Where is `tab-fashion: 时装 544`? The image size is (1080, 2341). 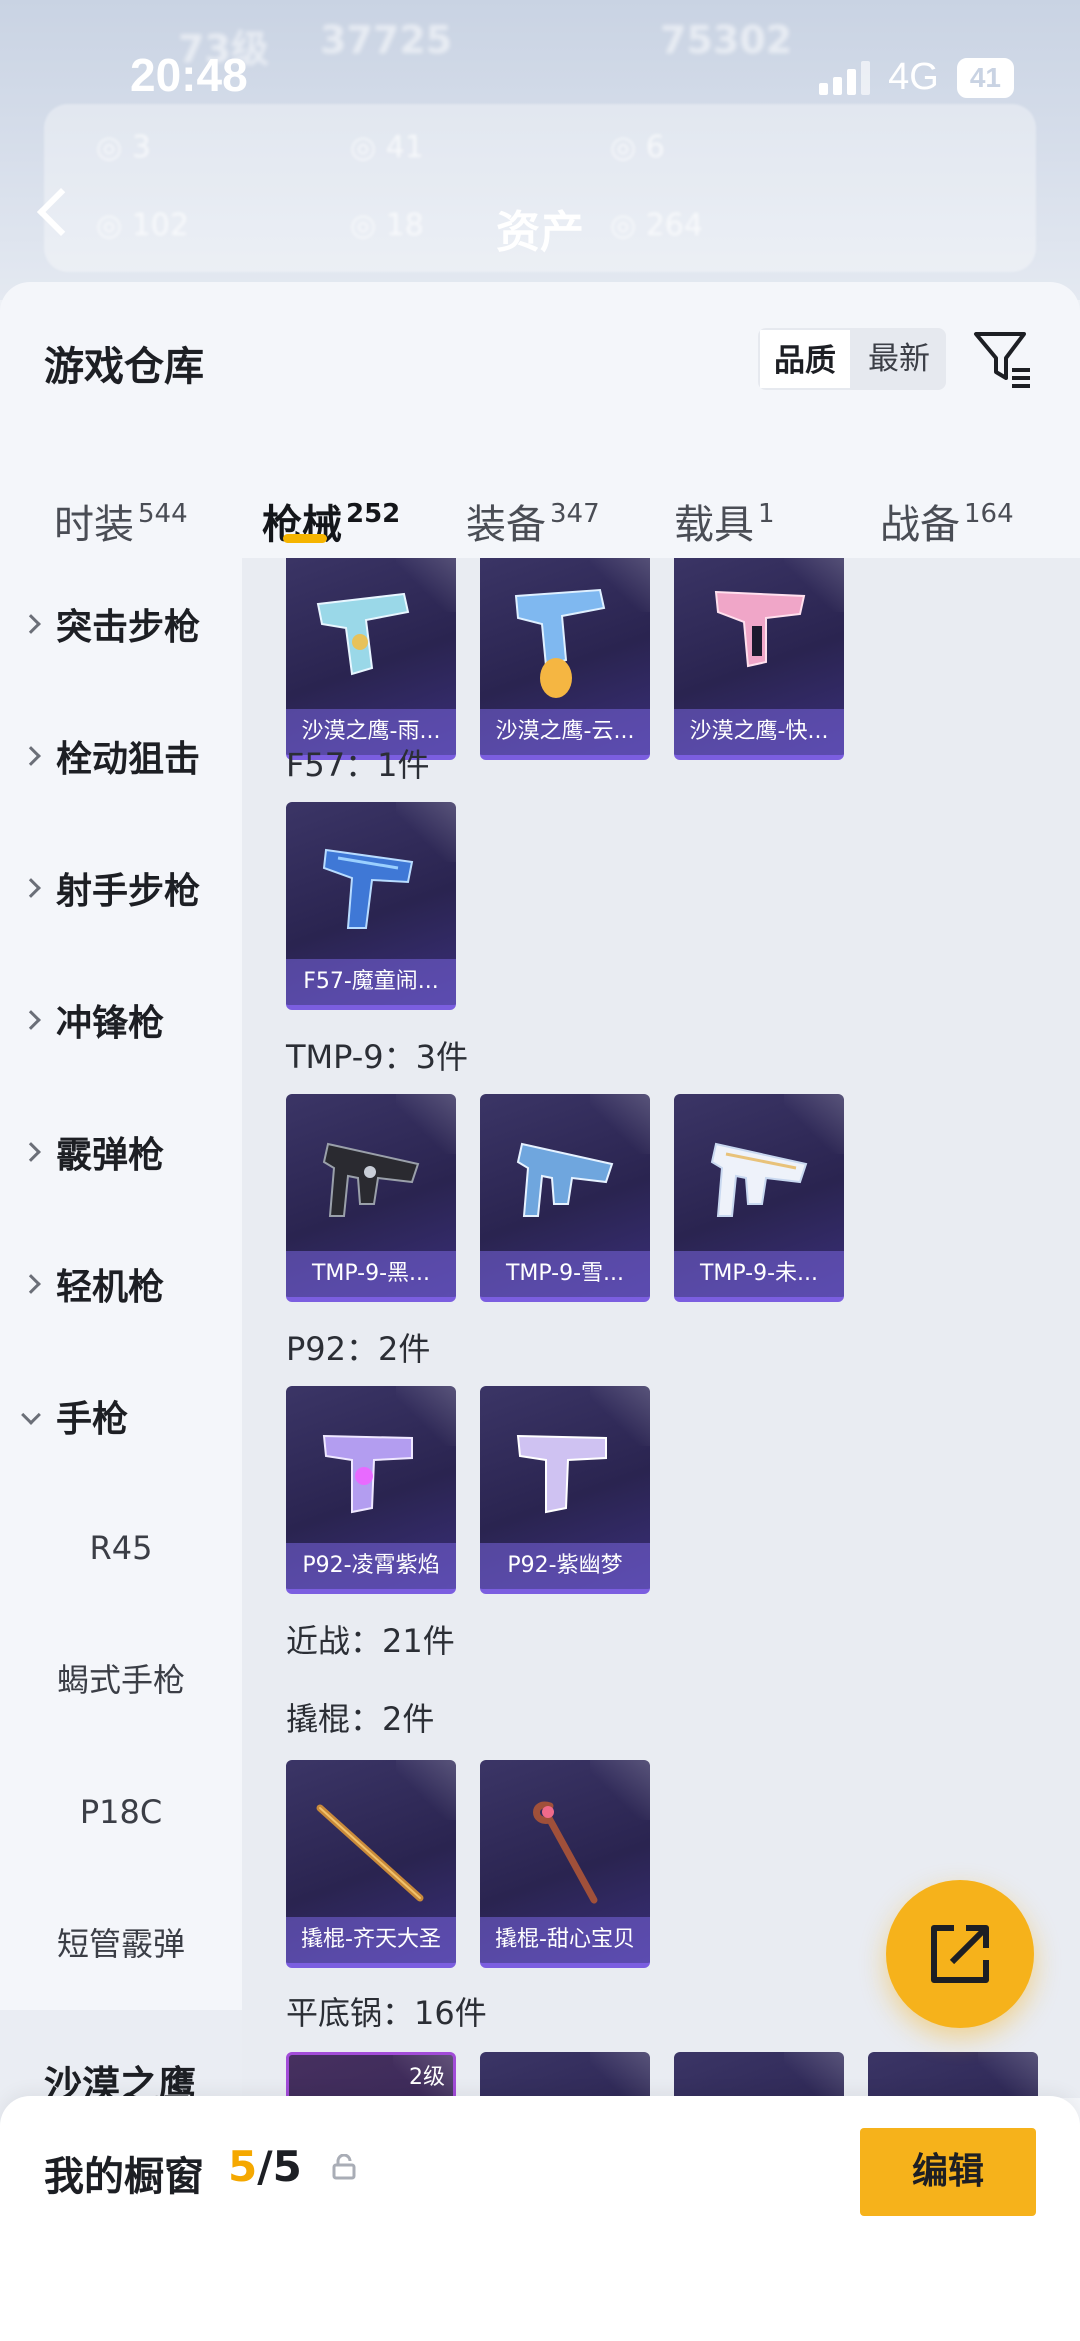 tab-fashion: 时装 544 is located at coordinates (121, 521).